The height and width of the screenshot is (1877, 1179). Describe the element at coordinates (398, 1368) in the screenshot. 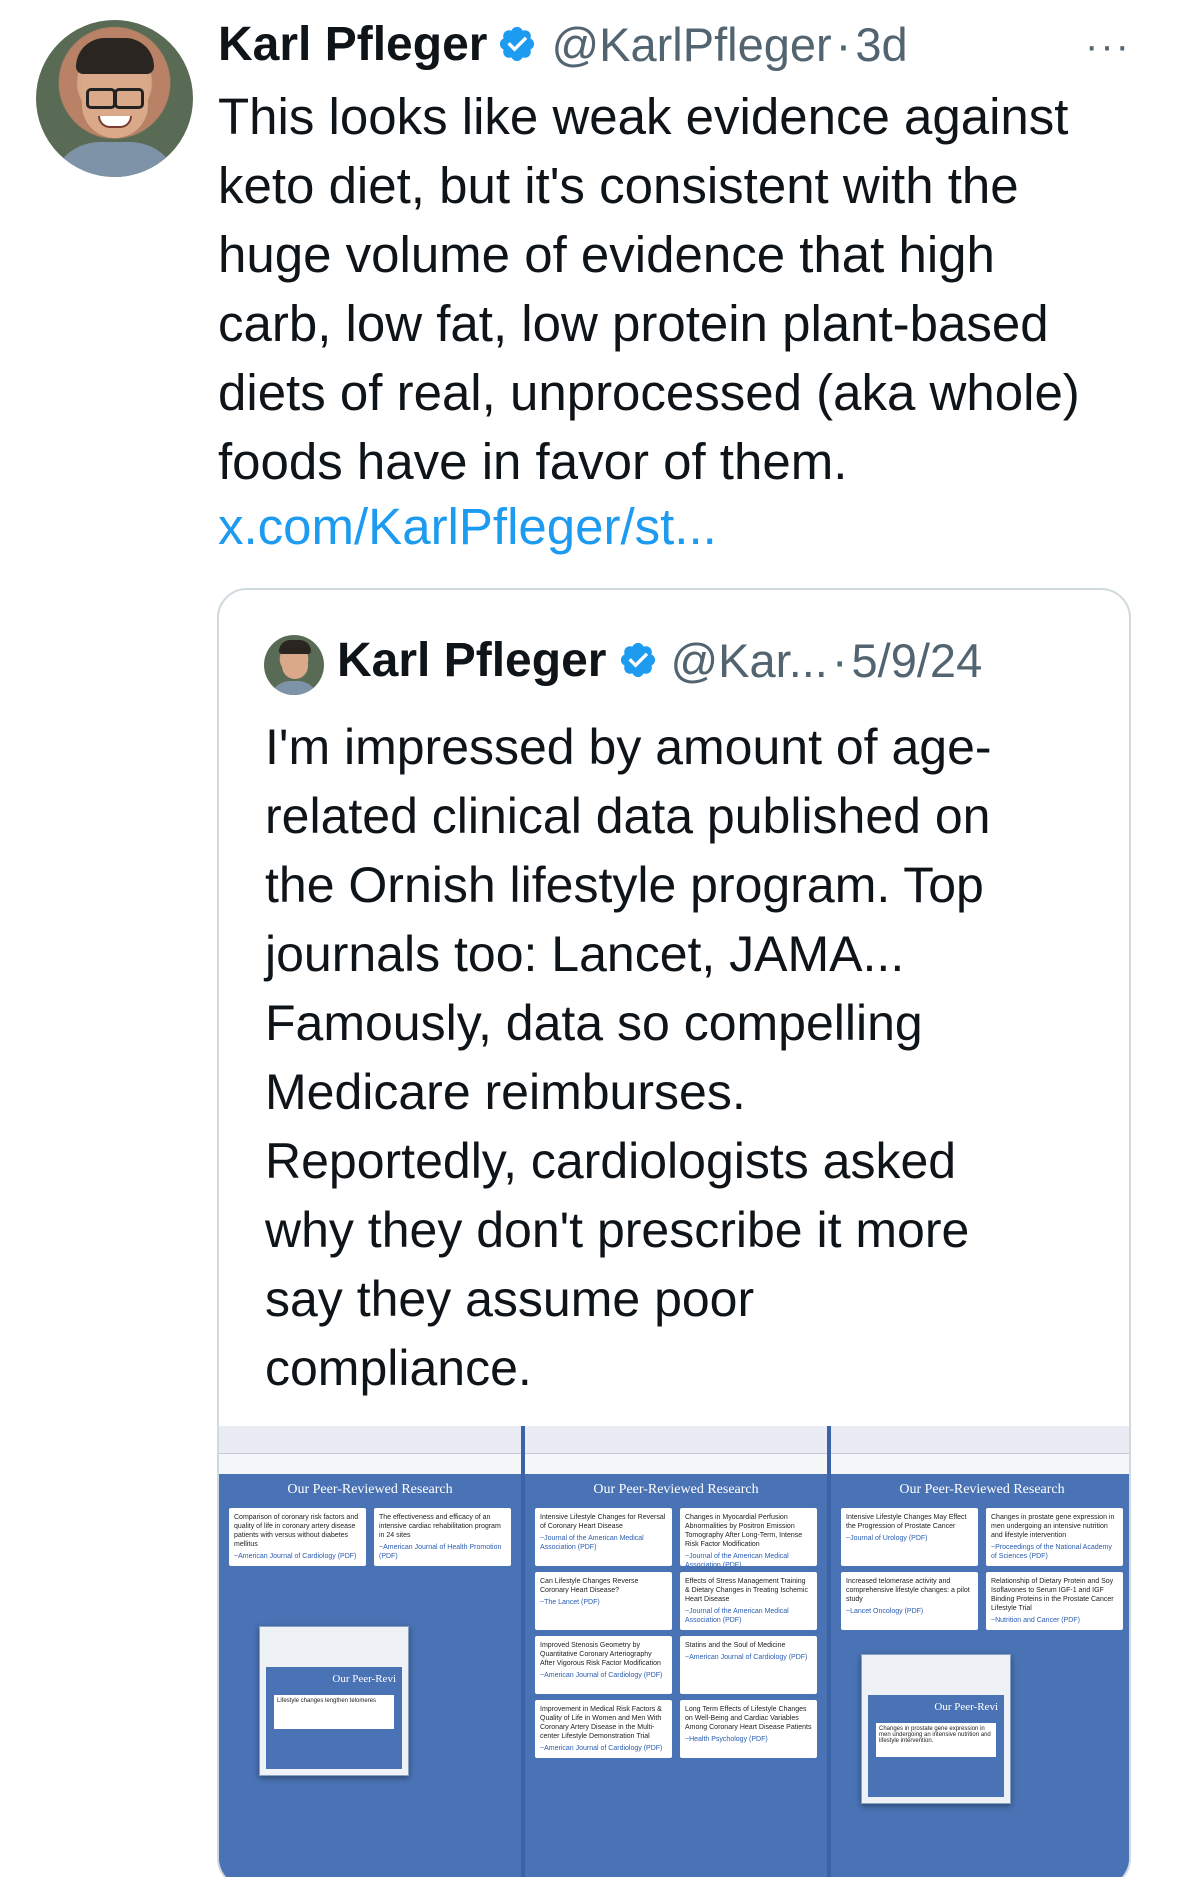

I see `quoted-text-line: compliance.` at that location.